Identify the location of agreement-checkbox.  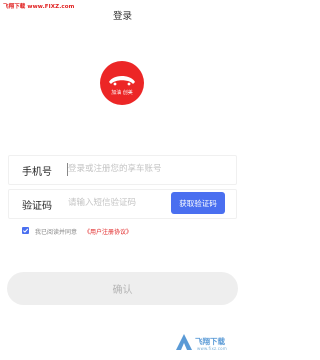
(25, 230).